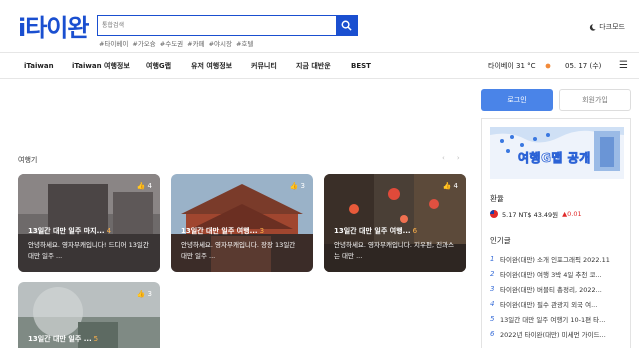  Describe the element at coordinates (211, 66) in the screenshot. I see `nav-item-user-travel: 유저 여행정보` at that location.